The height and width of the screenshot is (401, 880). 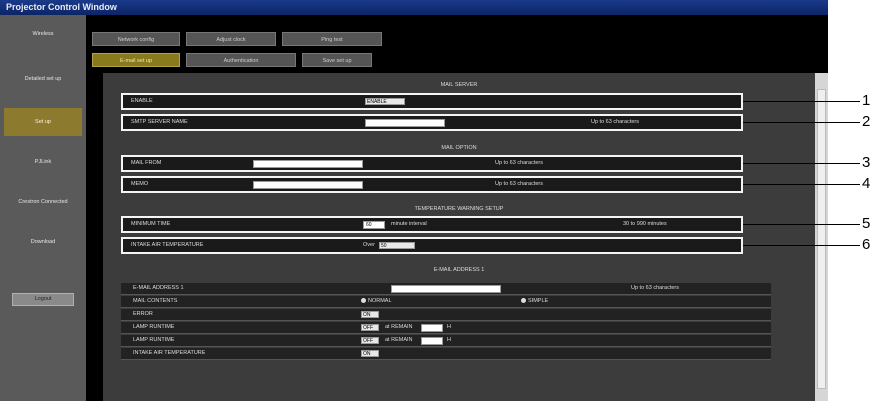 What do you see at coordinates (43, 79) in the screenshot?
I see `sidebar-item-detailed-setup: Detailed set up` at bounding box center [43, 79].